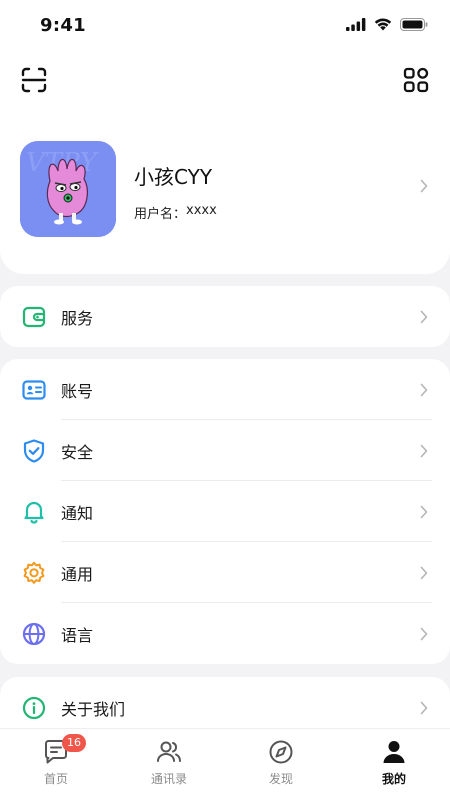 This screenshot has height=800, width=450. What do you see at coordinates (77, 635) in the screenshot?
I see `menu-label-language: 语言` at bounding box center [77, 635].